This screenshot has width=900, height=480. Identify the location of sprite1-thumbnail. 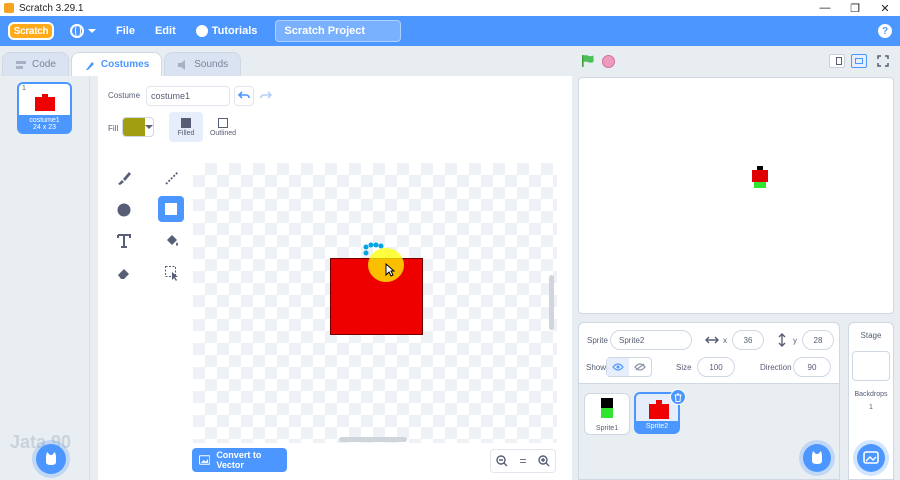
(607, 408).